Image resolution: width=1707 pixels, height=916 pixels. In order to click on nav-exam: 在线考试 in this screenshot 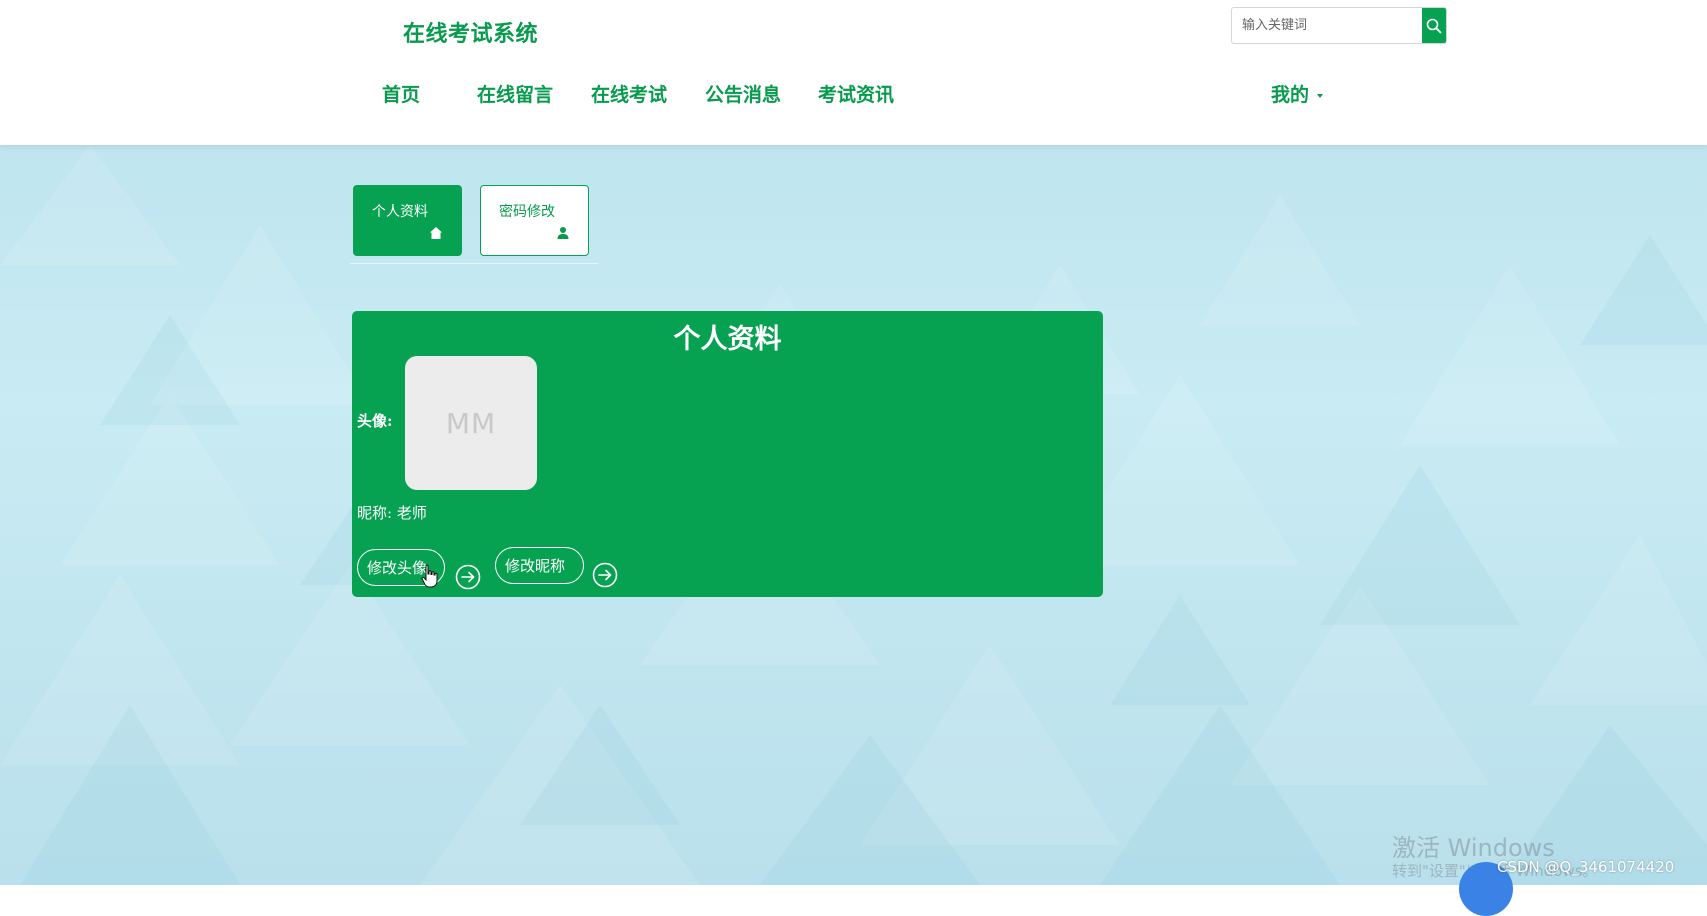, I will do `click(629, 93)`.